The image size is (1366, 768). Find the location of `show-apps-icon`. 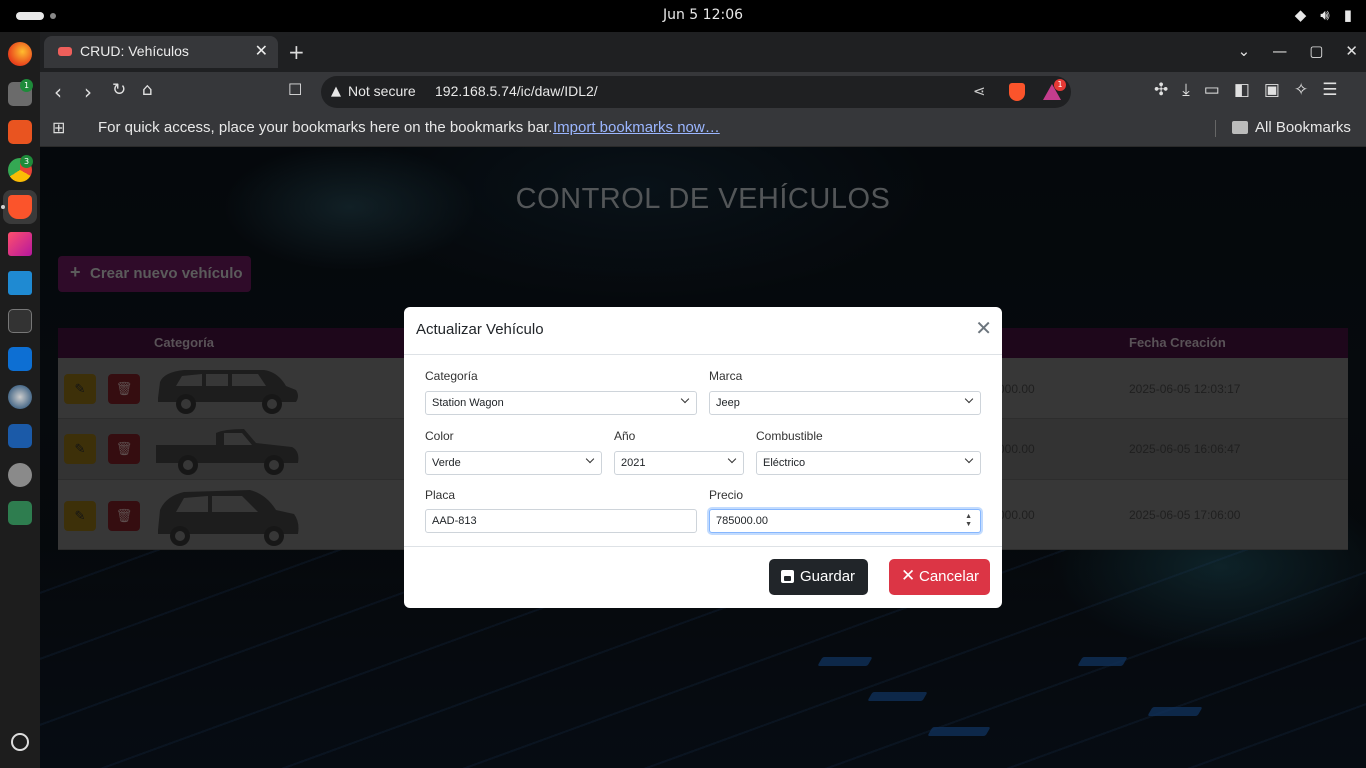

show-apps-icon is located at coordinates (20, 742).